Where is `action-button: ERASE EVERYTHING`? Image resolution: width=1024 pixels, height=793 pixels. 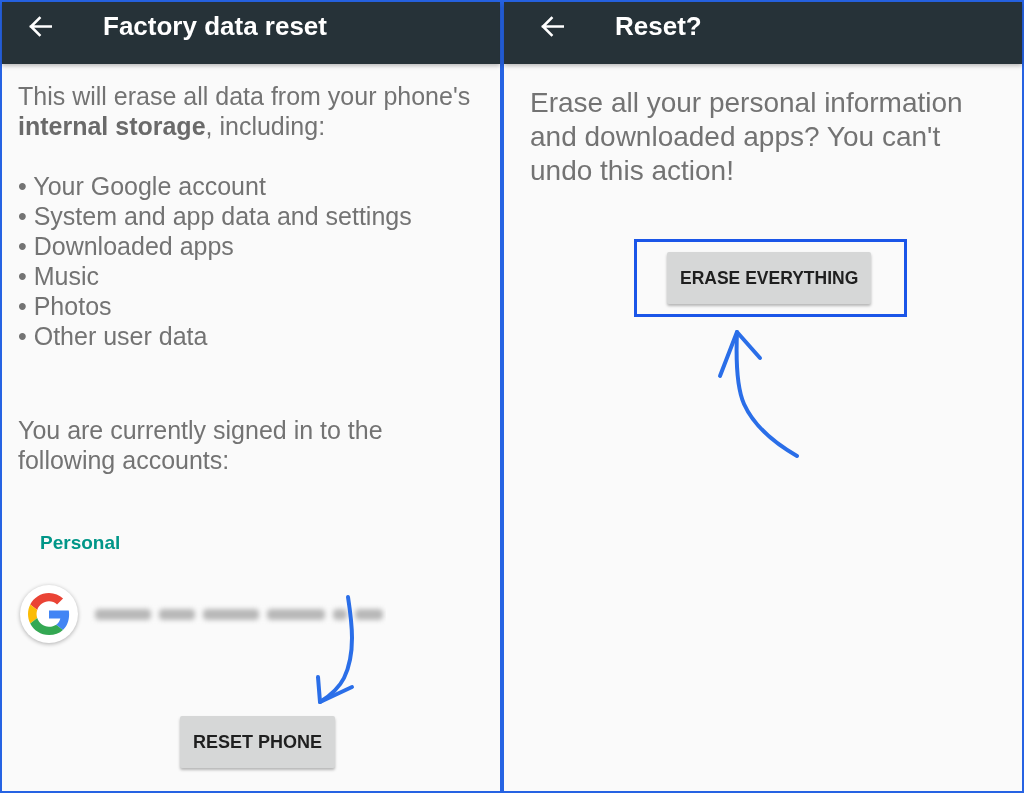 action-button: ERASE EVERYTHING is located at coordinates (769, 278).